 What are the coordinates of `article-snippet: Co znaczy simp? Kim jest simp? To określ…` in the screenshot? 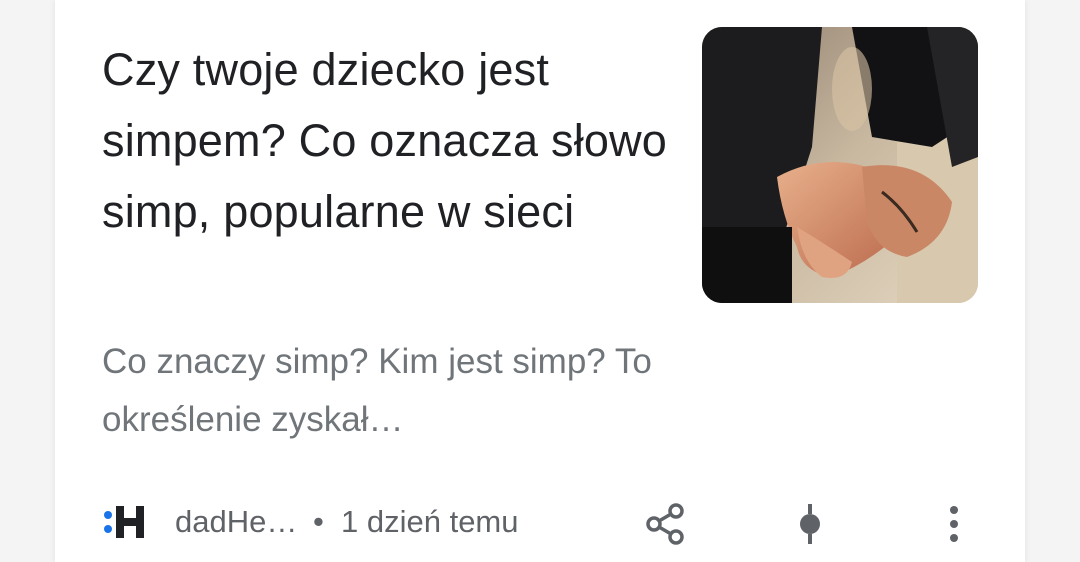 It's located at (377, 390).